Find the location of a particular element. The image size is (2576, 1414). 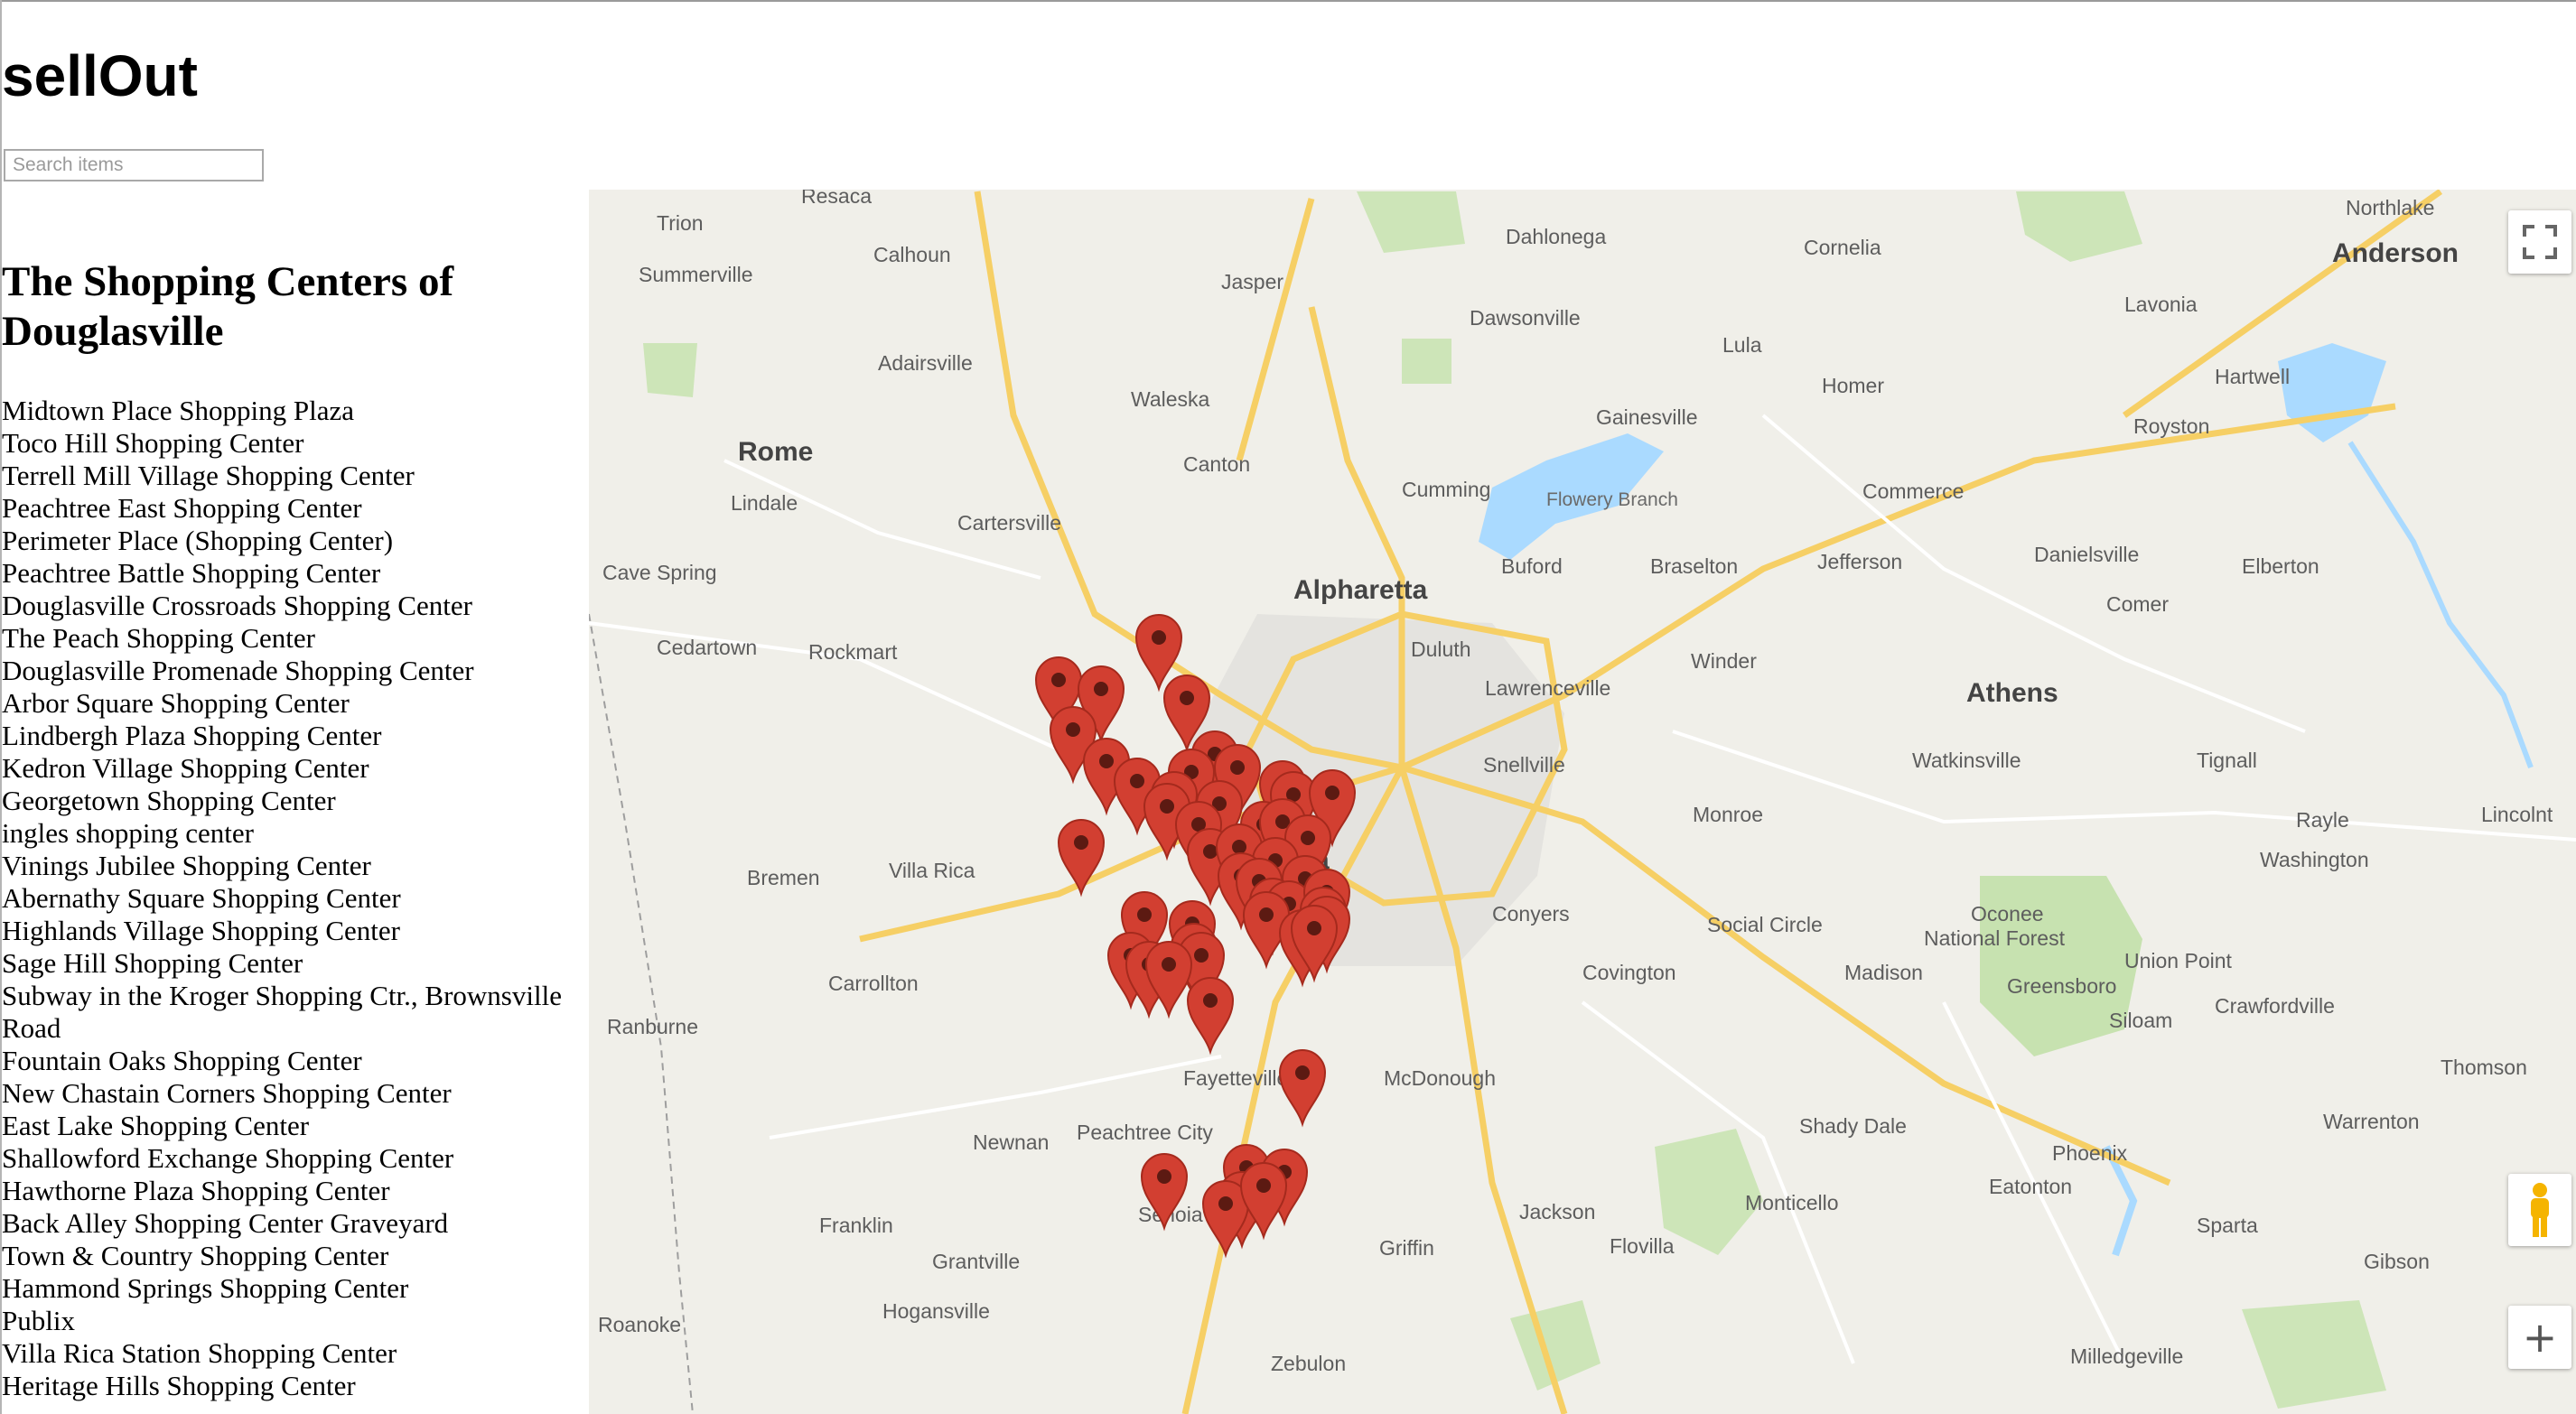

shopping-center-item: Town & Country Shopping Center is located at coordinates (292, 1256).